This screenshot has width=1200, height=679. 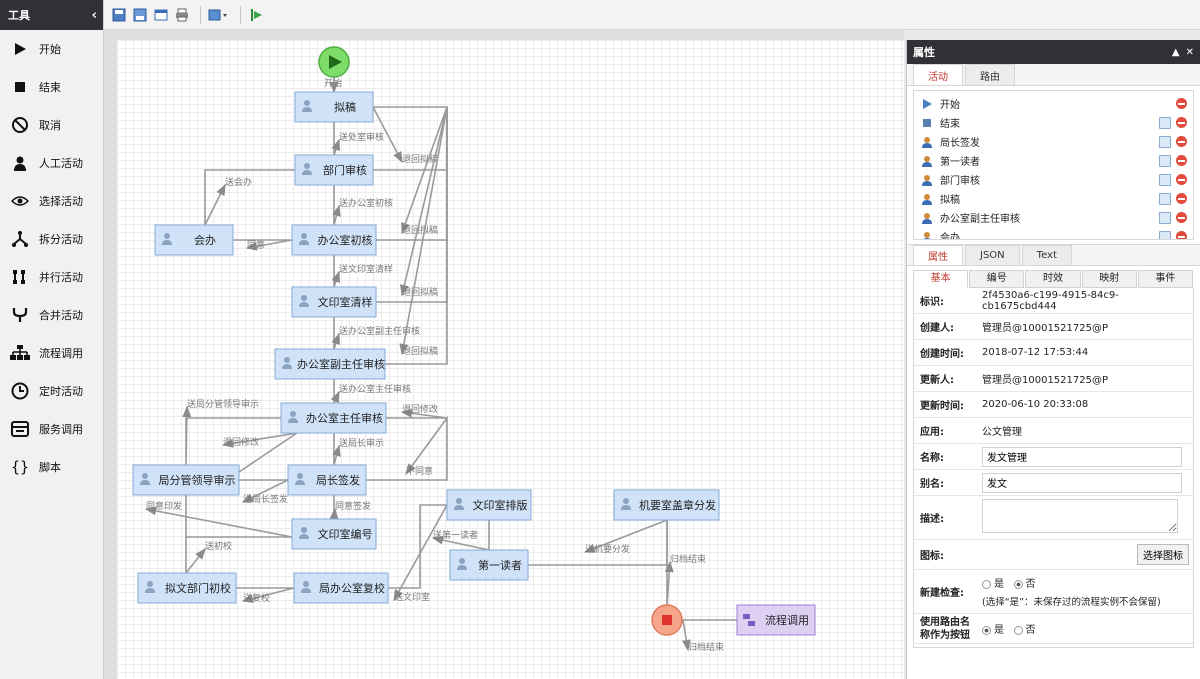 What do you see at coordinates (1035, 352) in the screenshot?
I see `prop-value: 2018-07-12 17:53:44` at bounding box center [1035, 352].